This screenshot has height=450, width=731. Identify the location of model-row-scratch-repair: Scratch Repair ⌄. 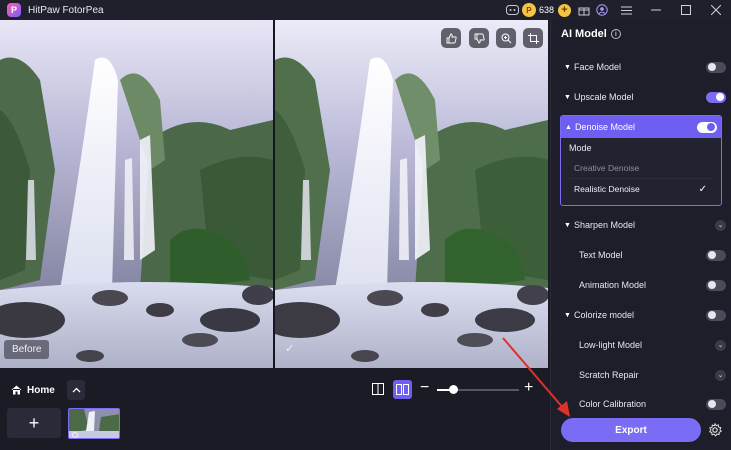
(645, 375).